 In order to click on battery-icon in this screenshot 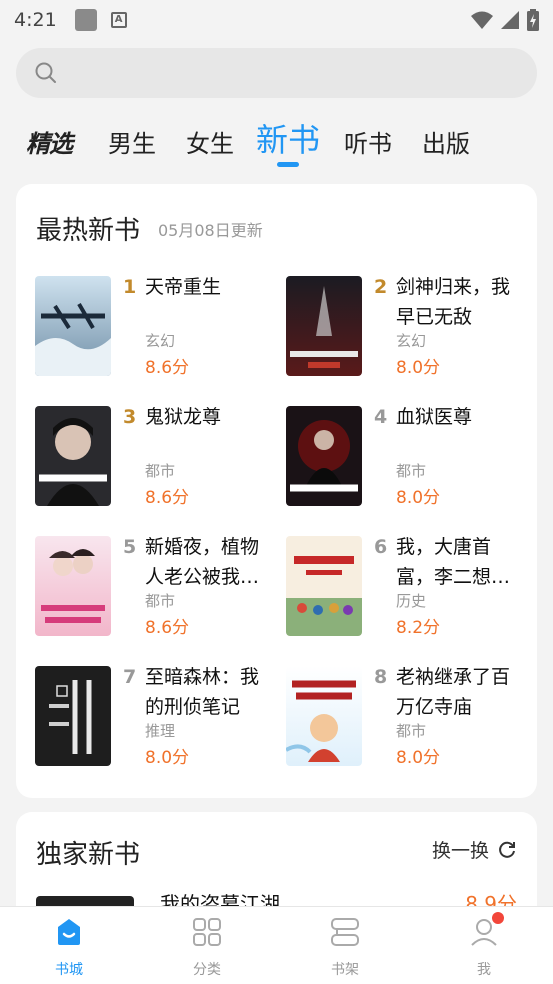, I will do `click(533, 20)`.